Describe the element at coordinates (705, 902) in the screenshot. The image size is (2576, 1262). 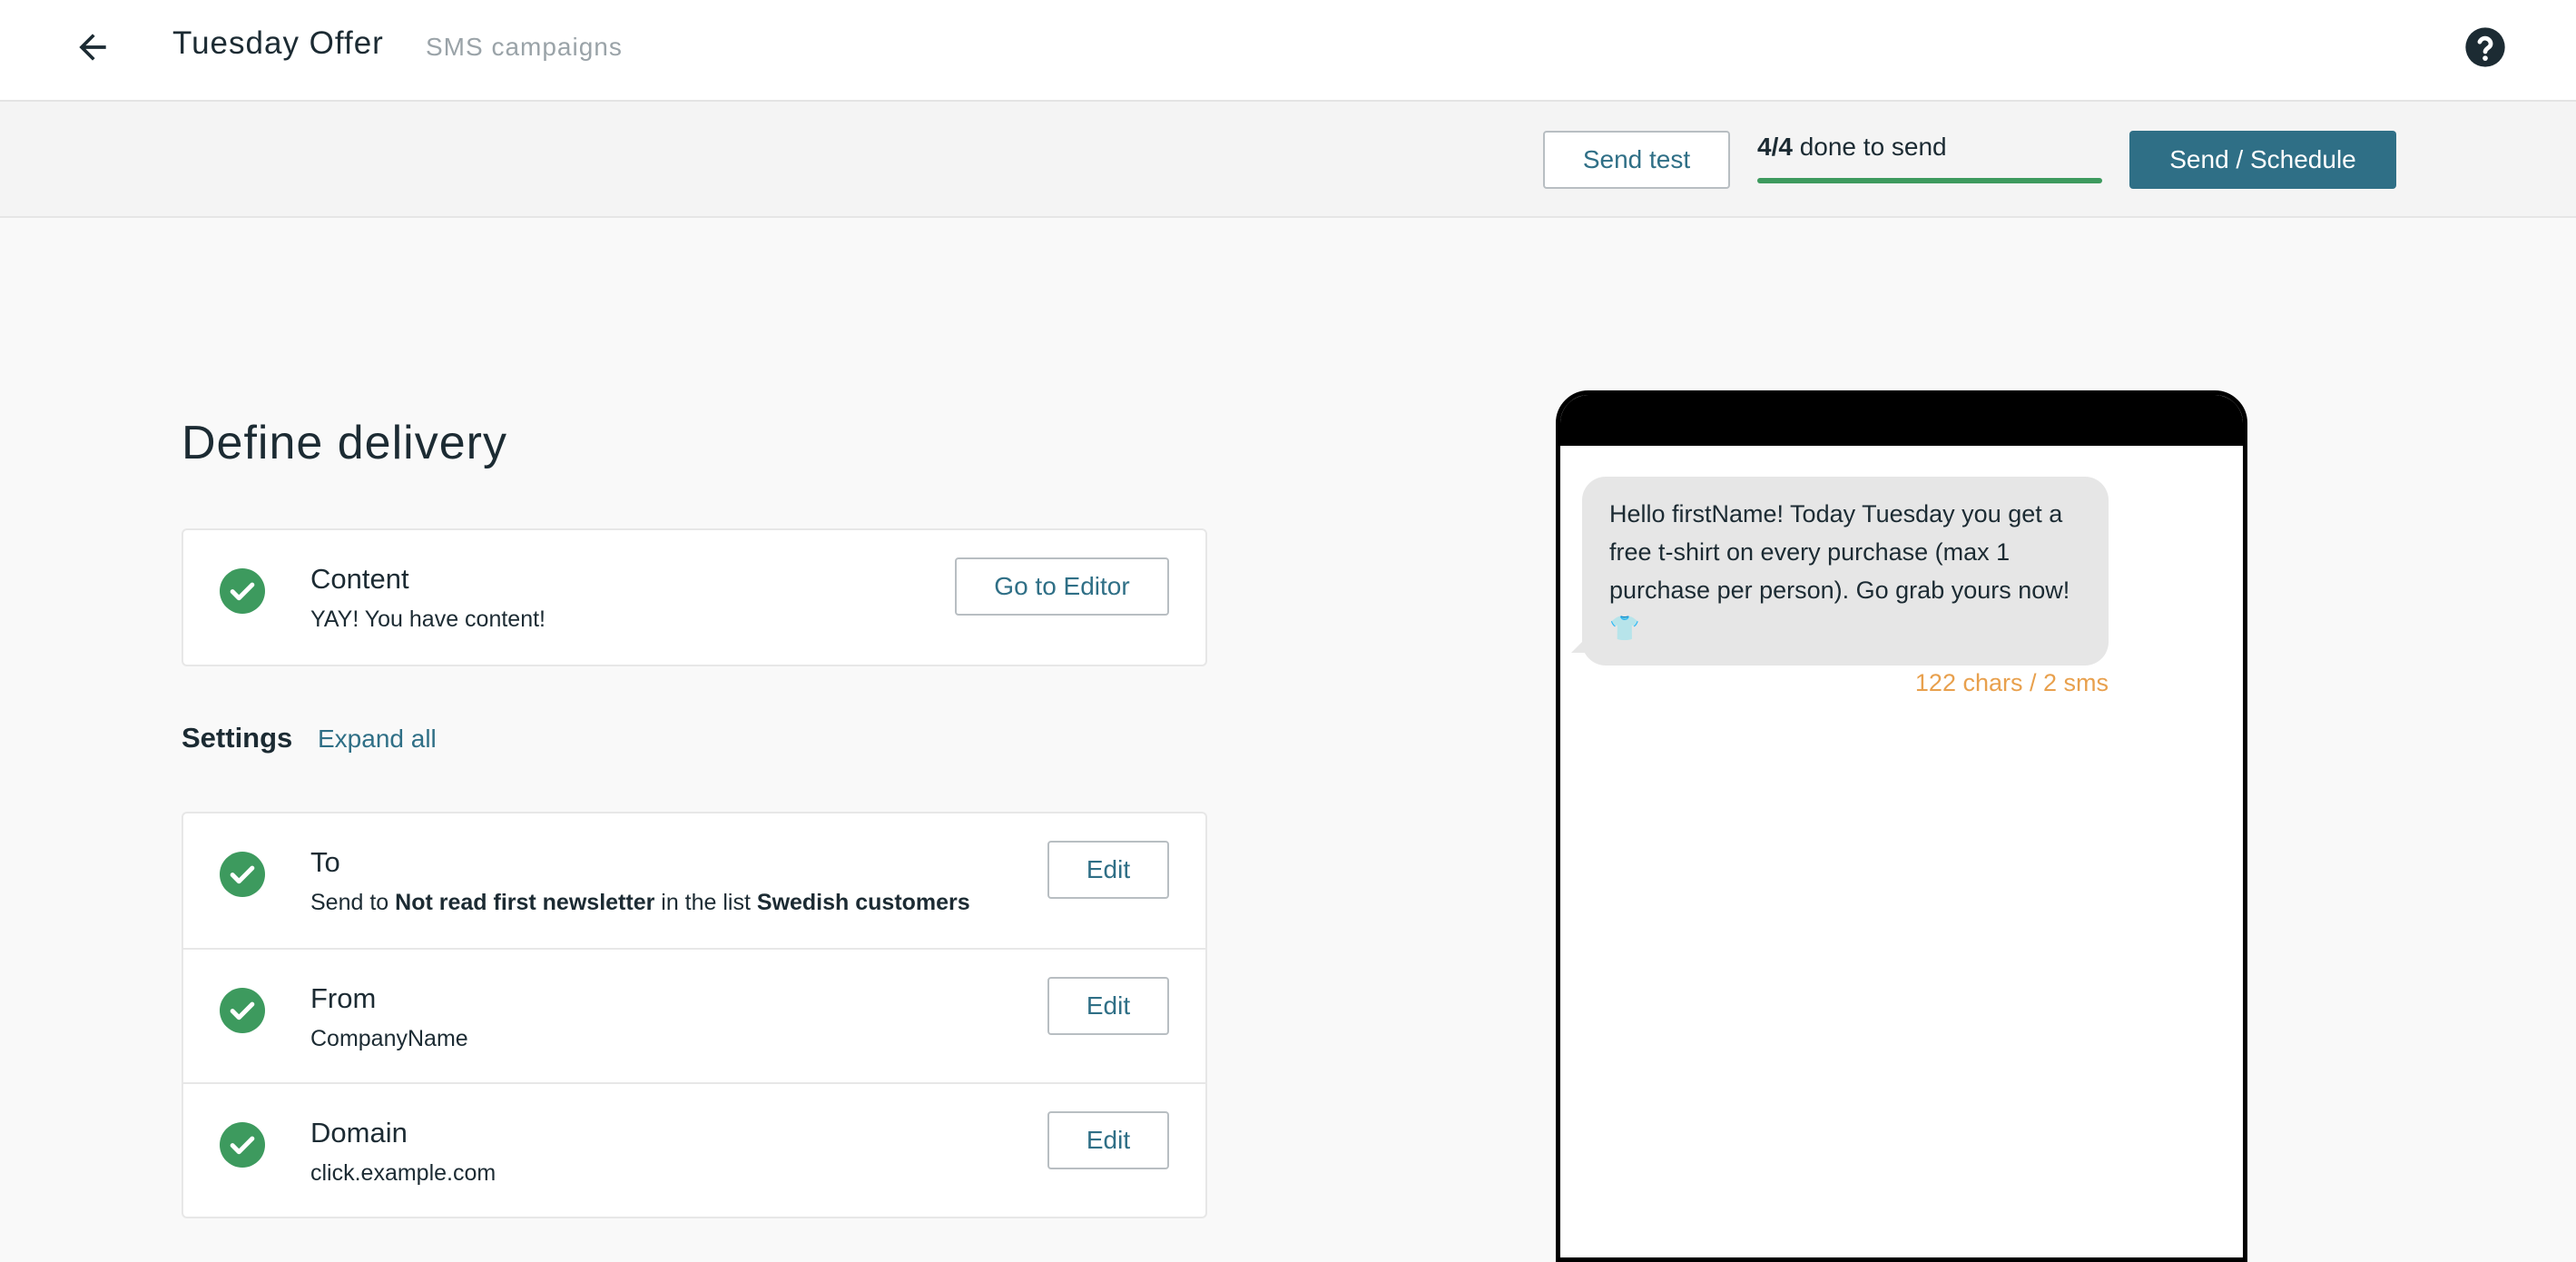
I see `to-desc-mid: in the list` at that location.